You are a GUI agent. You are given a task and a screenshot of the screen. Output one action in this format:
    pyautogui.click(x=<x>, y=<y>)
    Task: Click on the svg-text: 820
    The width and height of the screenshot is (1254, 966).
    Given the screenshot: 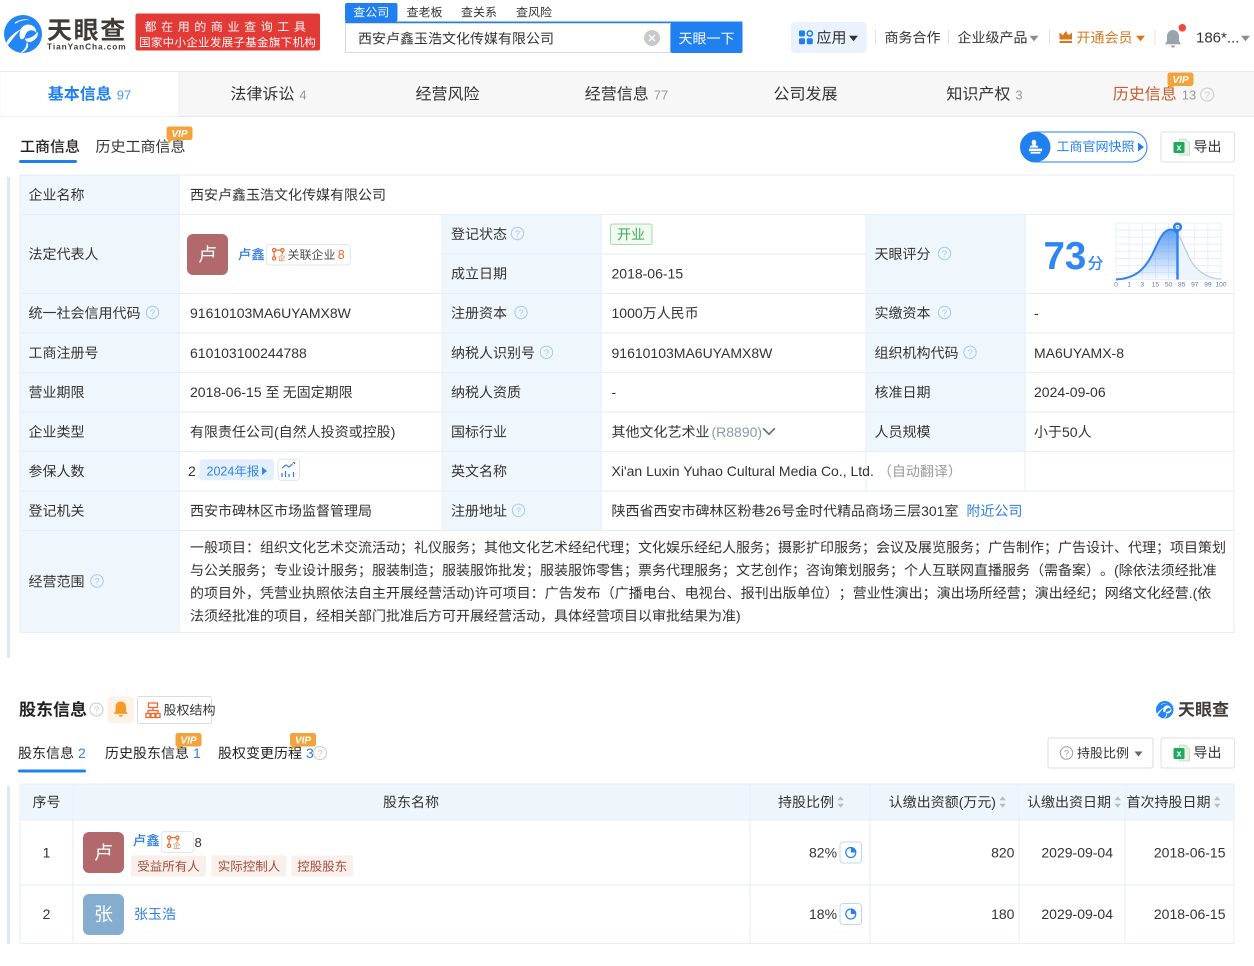 What is the action you would take?
    pyautogui.click(x=1003, y=853)
    